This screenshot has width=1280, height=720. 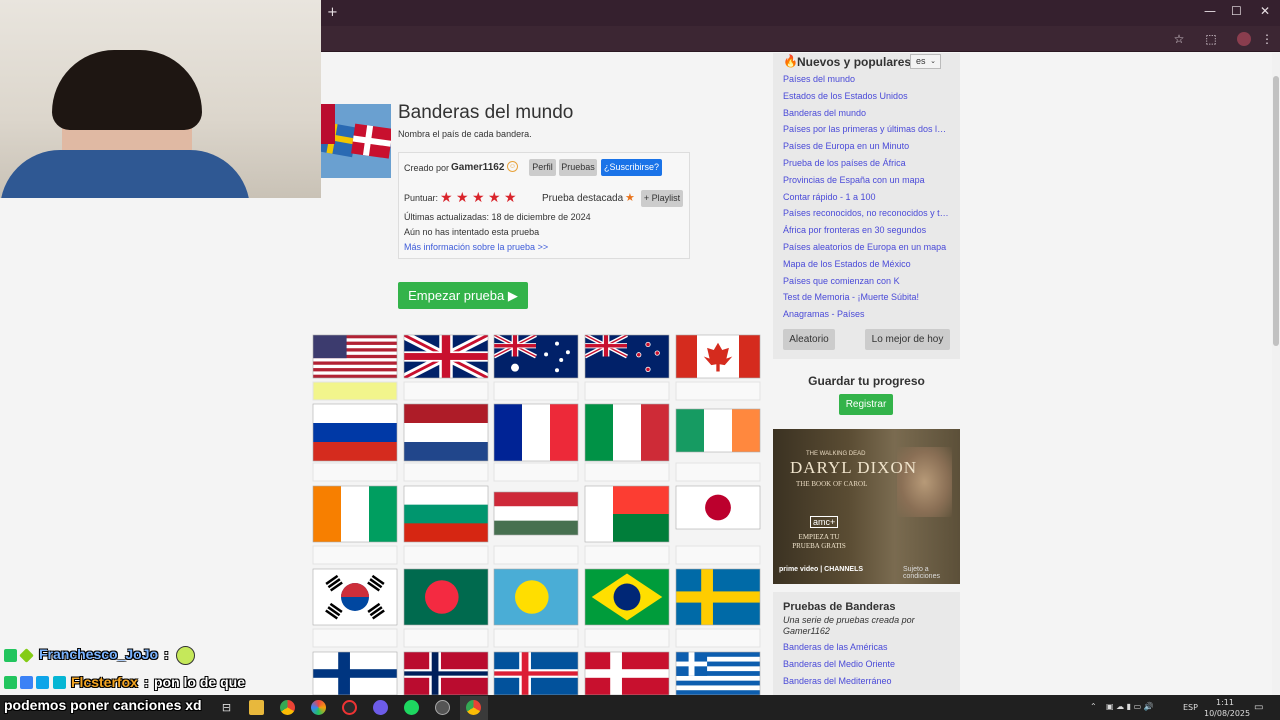 I want to click on register-button: Registrar, so click(x=866, y=404).